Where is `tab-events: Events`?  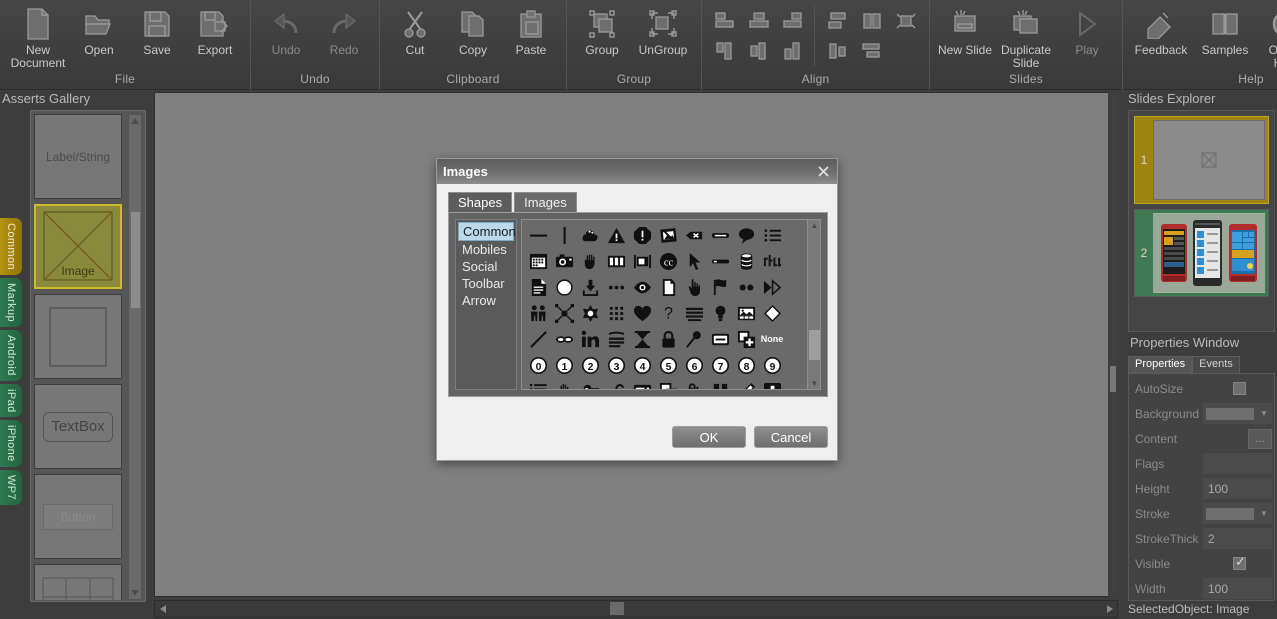
tab-events: Events is located at coordinates (1216, 364).